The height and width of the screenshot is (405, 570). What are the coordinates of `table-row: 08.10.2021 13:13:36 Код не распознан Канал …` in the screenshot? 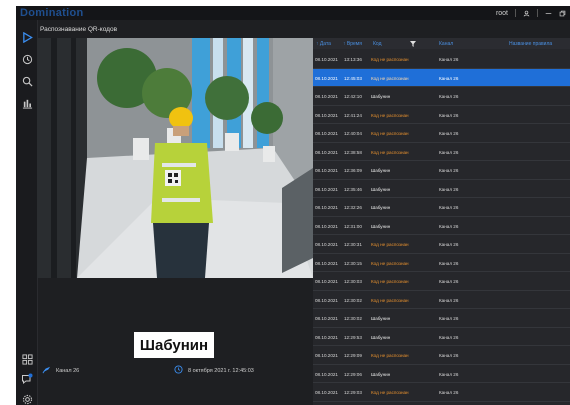 It's located at (441, 59).